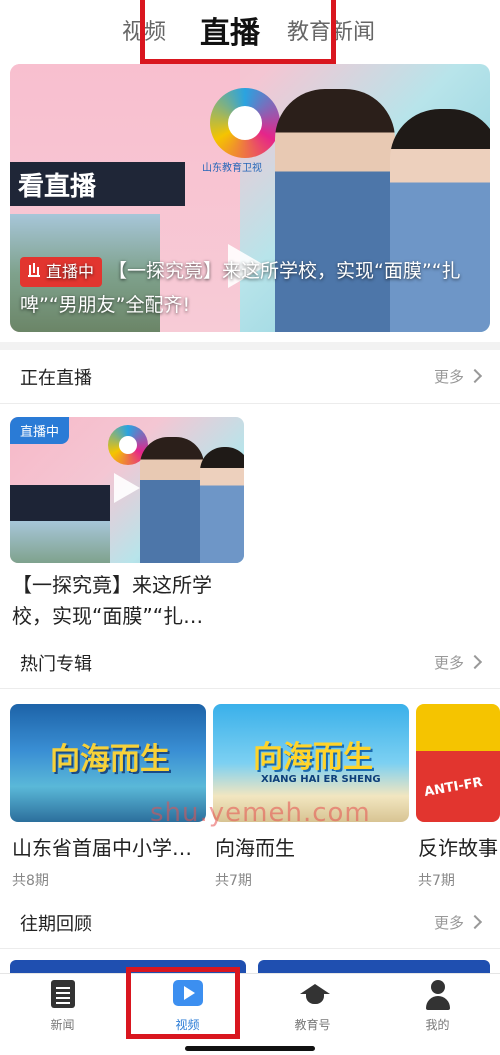 Image resolution: width=500 pixels, height=1055 pixels. I want to click on nav-item-me: 我的, so click(437, 1010).